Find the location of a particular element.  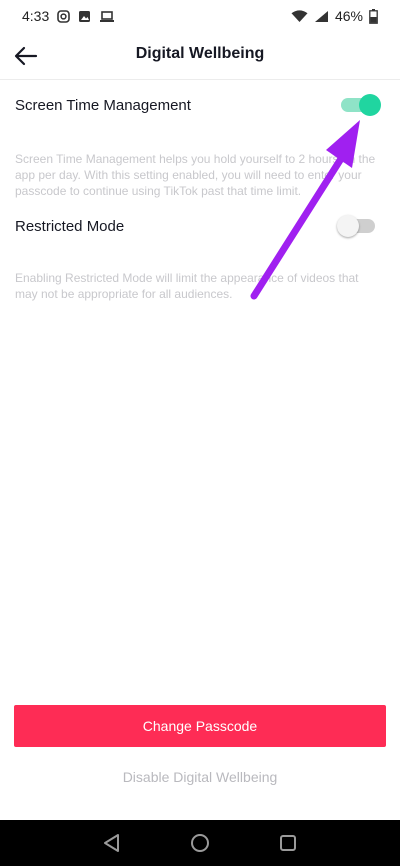

wifi-icon is located at coordinates (299, 15).